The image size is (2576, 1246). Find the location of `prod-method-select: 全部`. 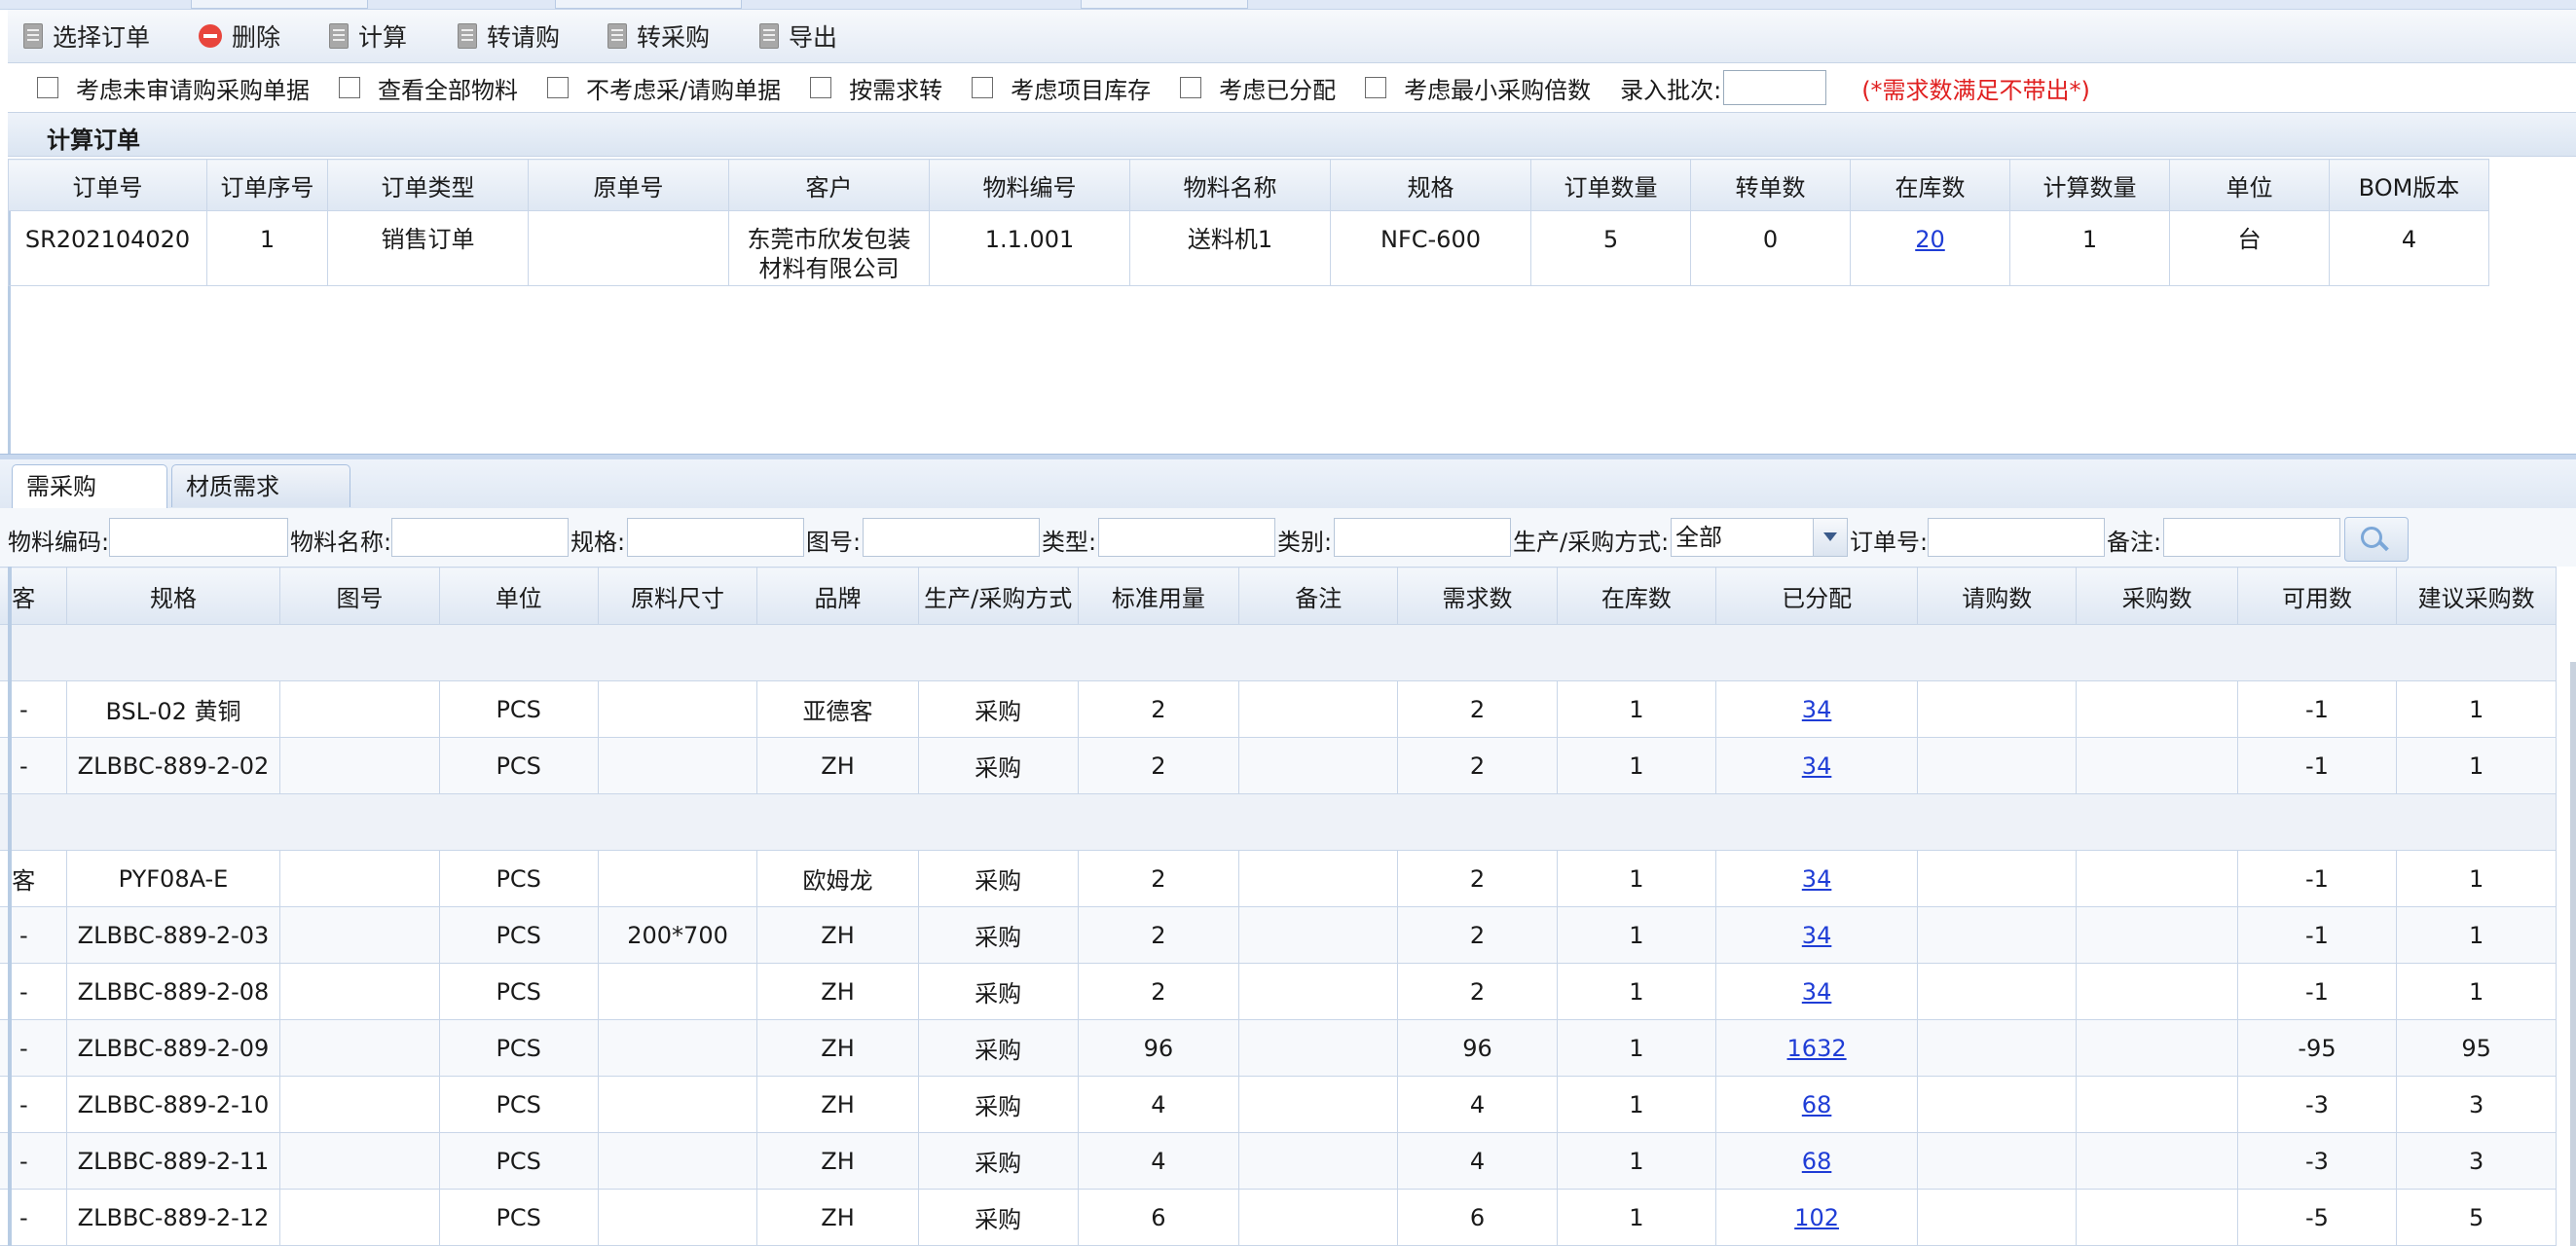

prod-method-select: 全部 is located at coordinates (1759, 537).